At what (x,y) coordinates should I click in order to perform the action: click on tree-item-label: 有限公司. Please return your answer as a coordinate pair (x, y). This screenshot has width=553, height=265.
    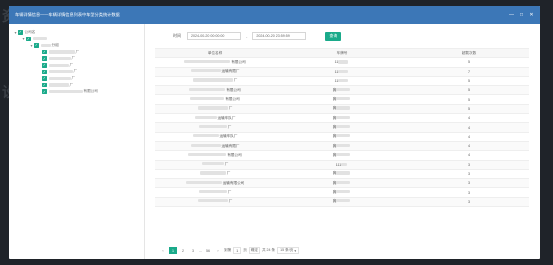
    Looking at the image, I should click on (90, 91).